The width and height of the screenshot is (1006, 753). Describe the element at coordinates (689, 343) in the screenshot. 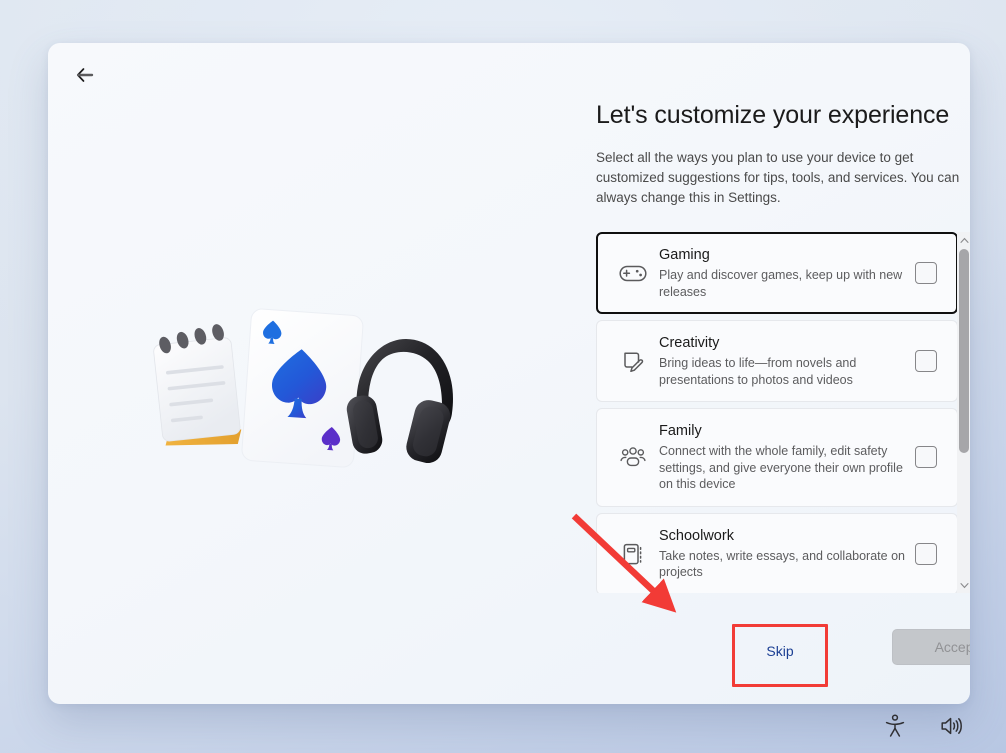

I see `option-title: Creativity` at that location.